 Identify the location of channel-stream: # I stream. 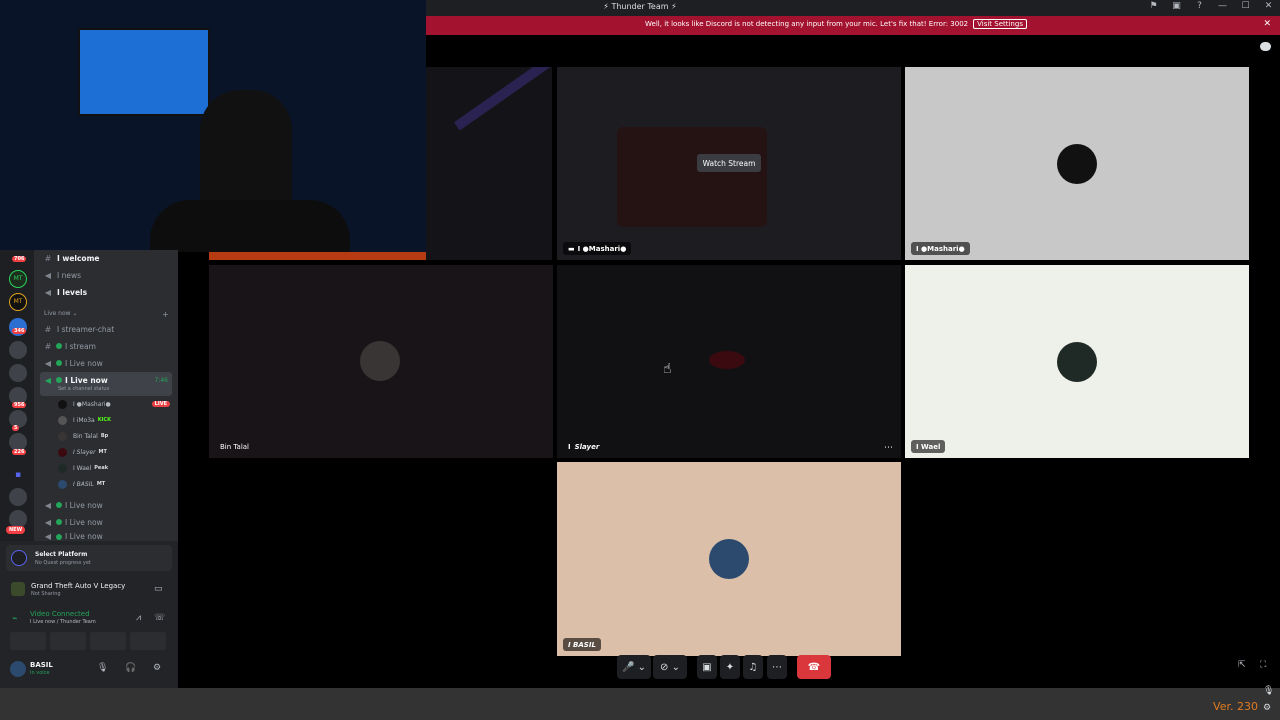
(105, 346).